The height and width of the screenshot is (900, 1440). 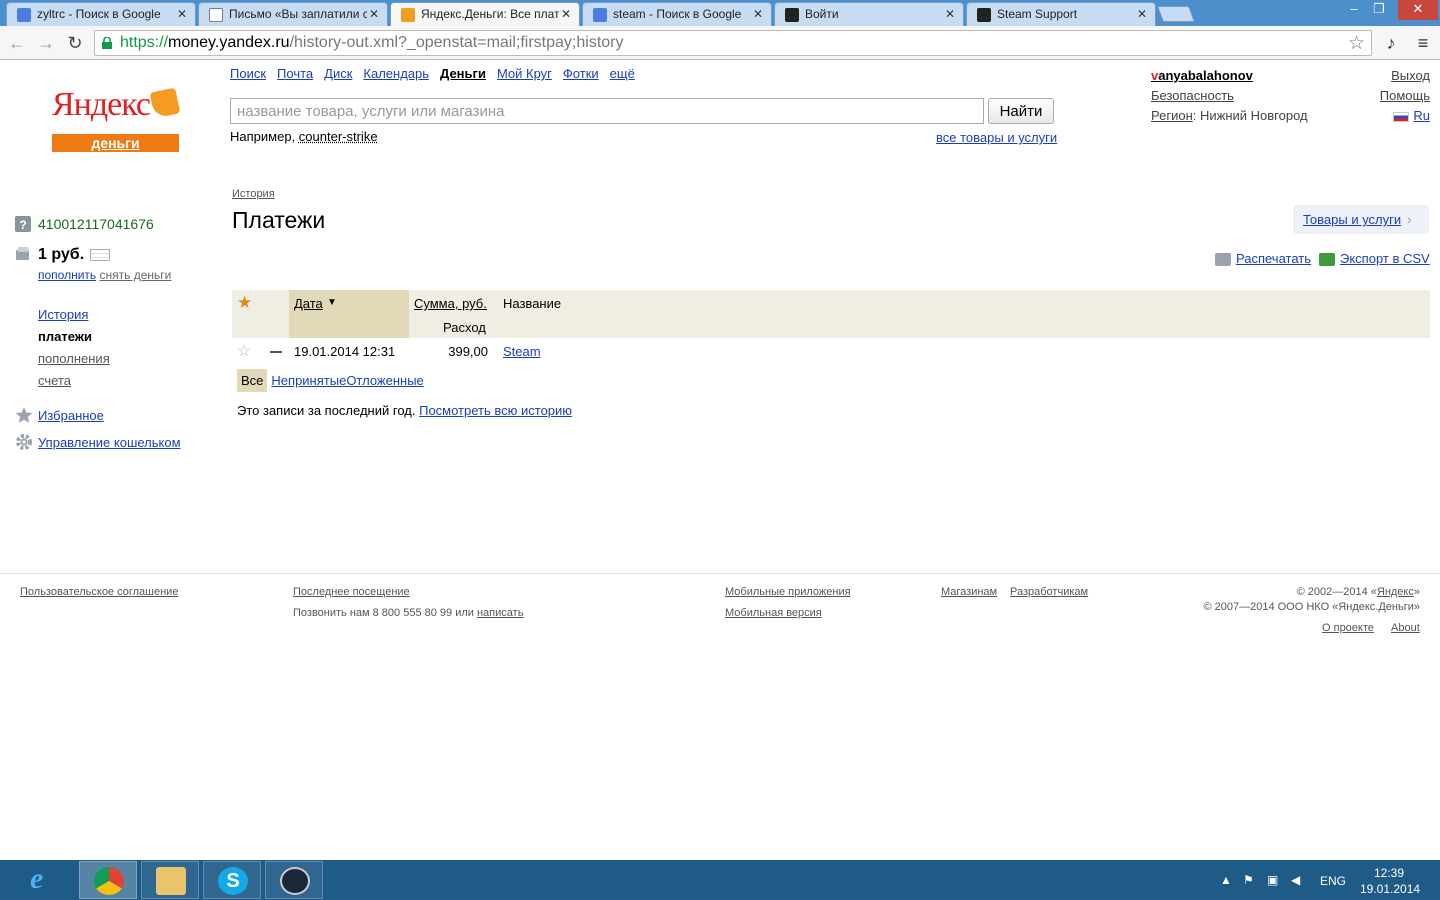 I want to click on volume-icon: ◀, so click(x=1298, y=880).